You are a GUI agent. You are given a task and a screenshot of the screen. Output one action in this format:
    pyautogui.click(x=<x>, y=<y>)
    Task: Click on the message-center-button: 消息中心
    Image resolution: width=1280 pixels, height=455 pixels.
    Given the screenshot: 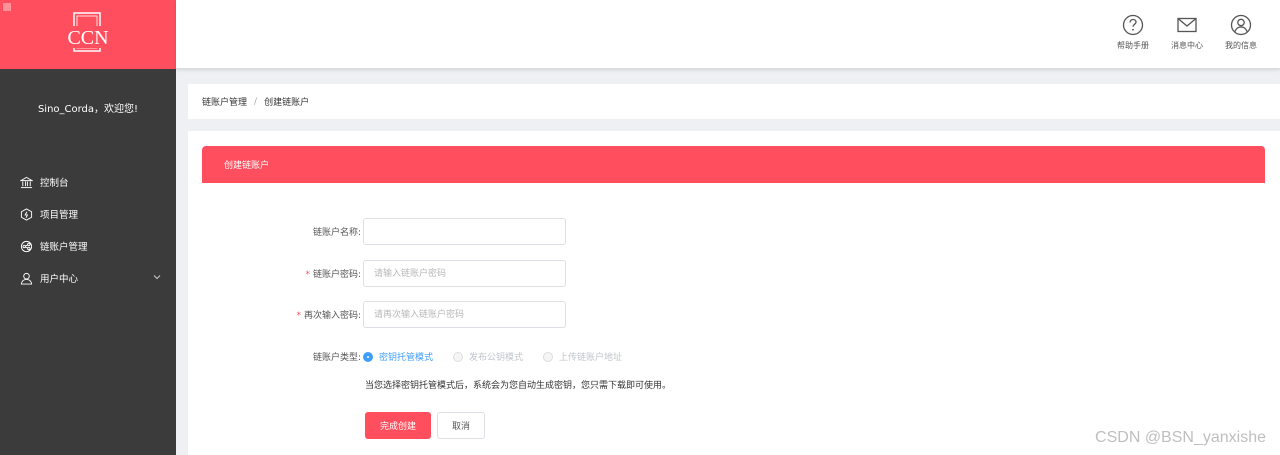 What is the action you would take?
    pyautogui.click(x=1187, y=32)
    